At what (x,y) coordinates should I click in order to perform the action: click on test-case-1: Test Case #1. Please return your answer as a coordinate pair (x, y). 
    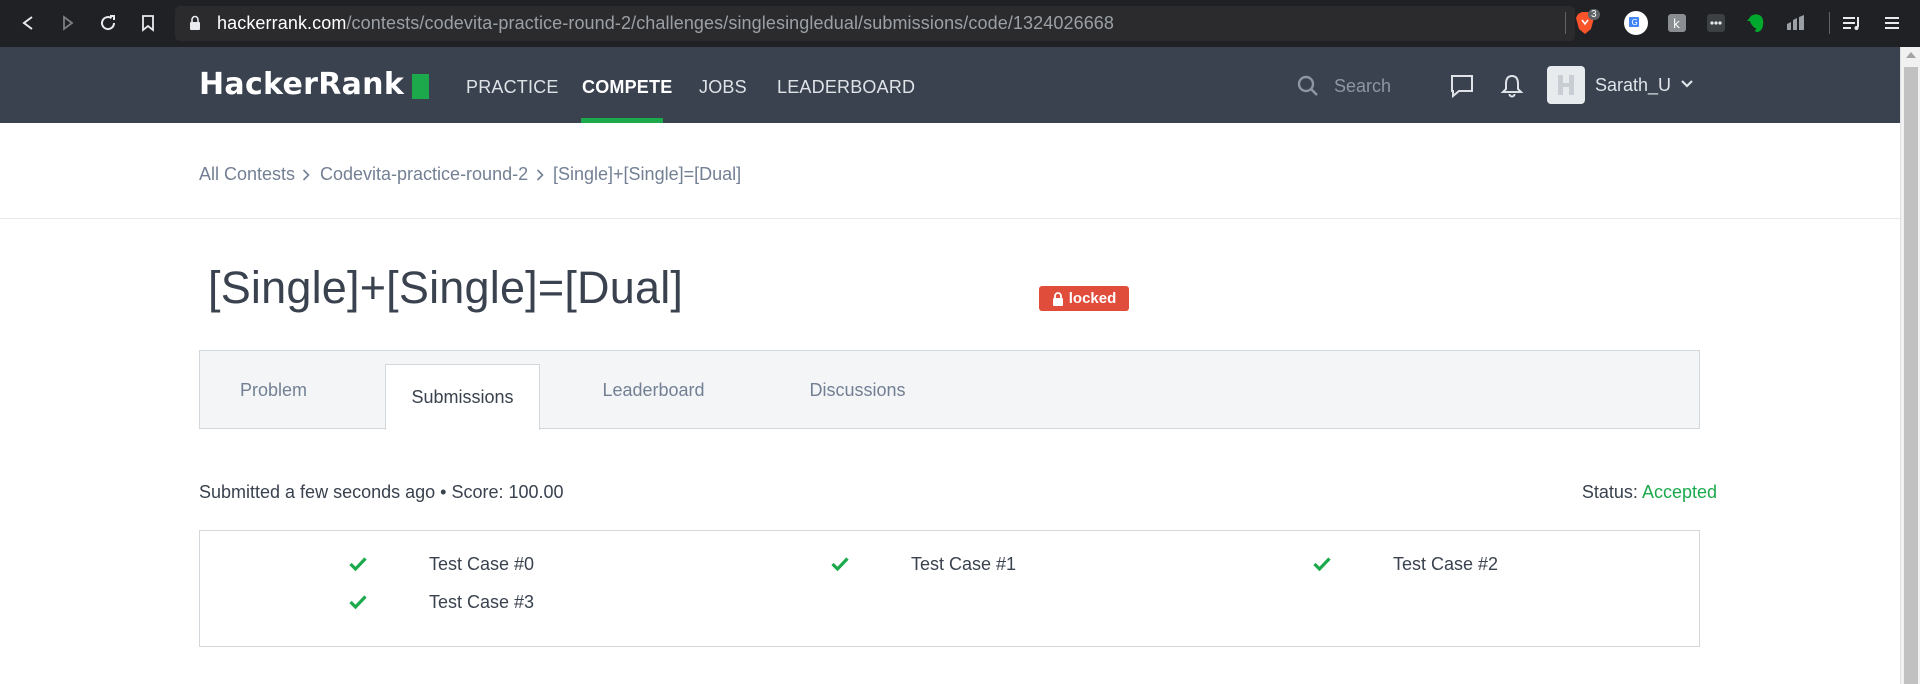
    Looking at the image, I should click on (963, 564).